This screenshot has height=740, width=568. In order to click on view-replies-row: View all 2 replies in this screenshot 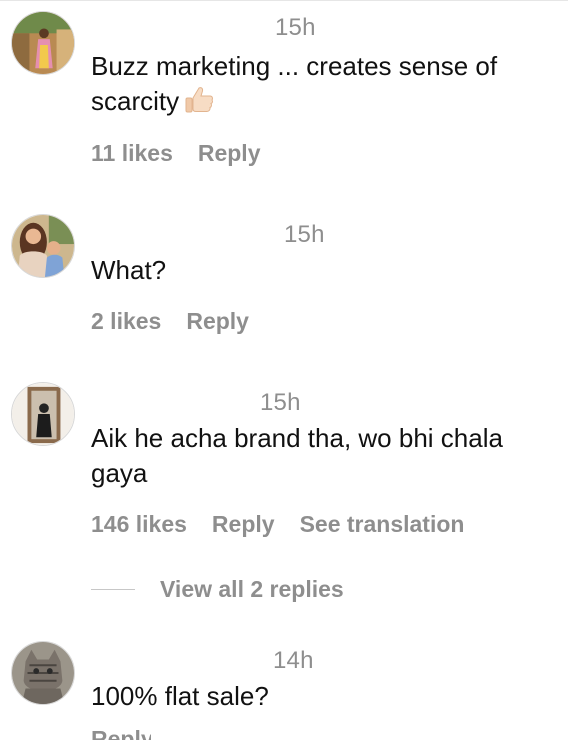, I will do `click(217, 589)`.